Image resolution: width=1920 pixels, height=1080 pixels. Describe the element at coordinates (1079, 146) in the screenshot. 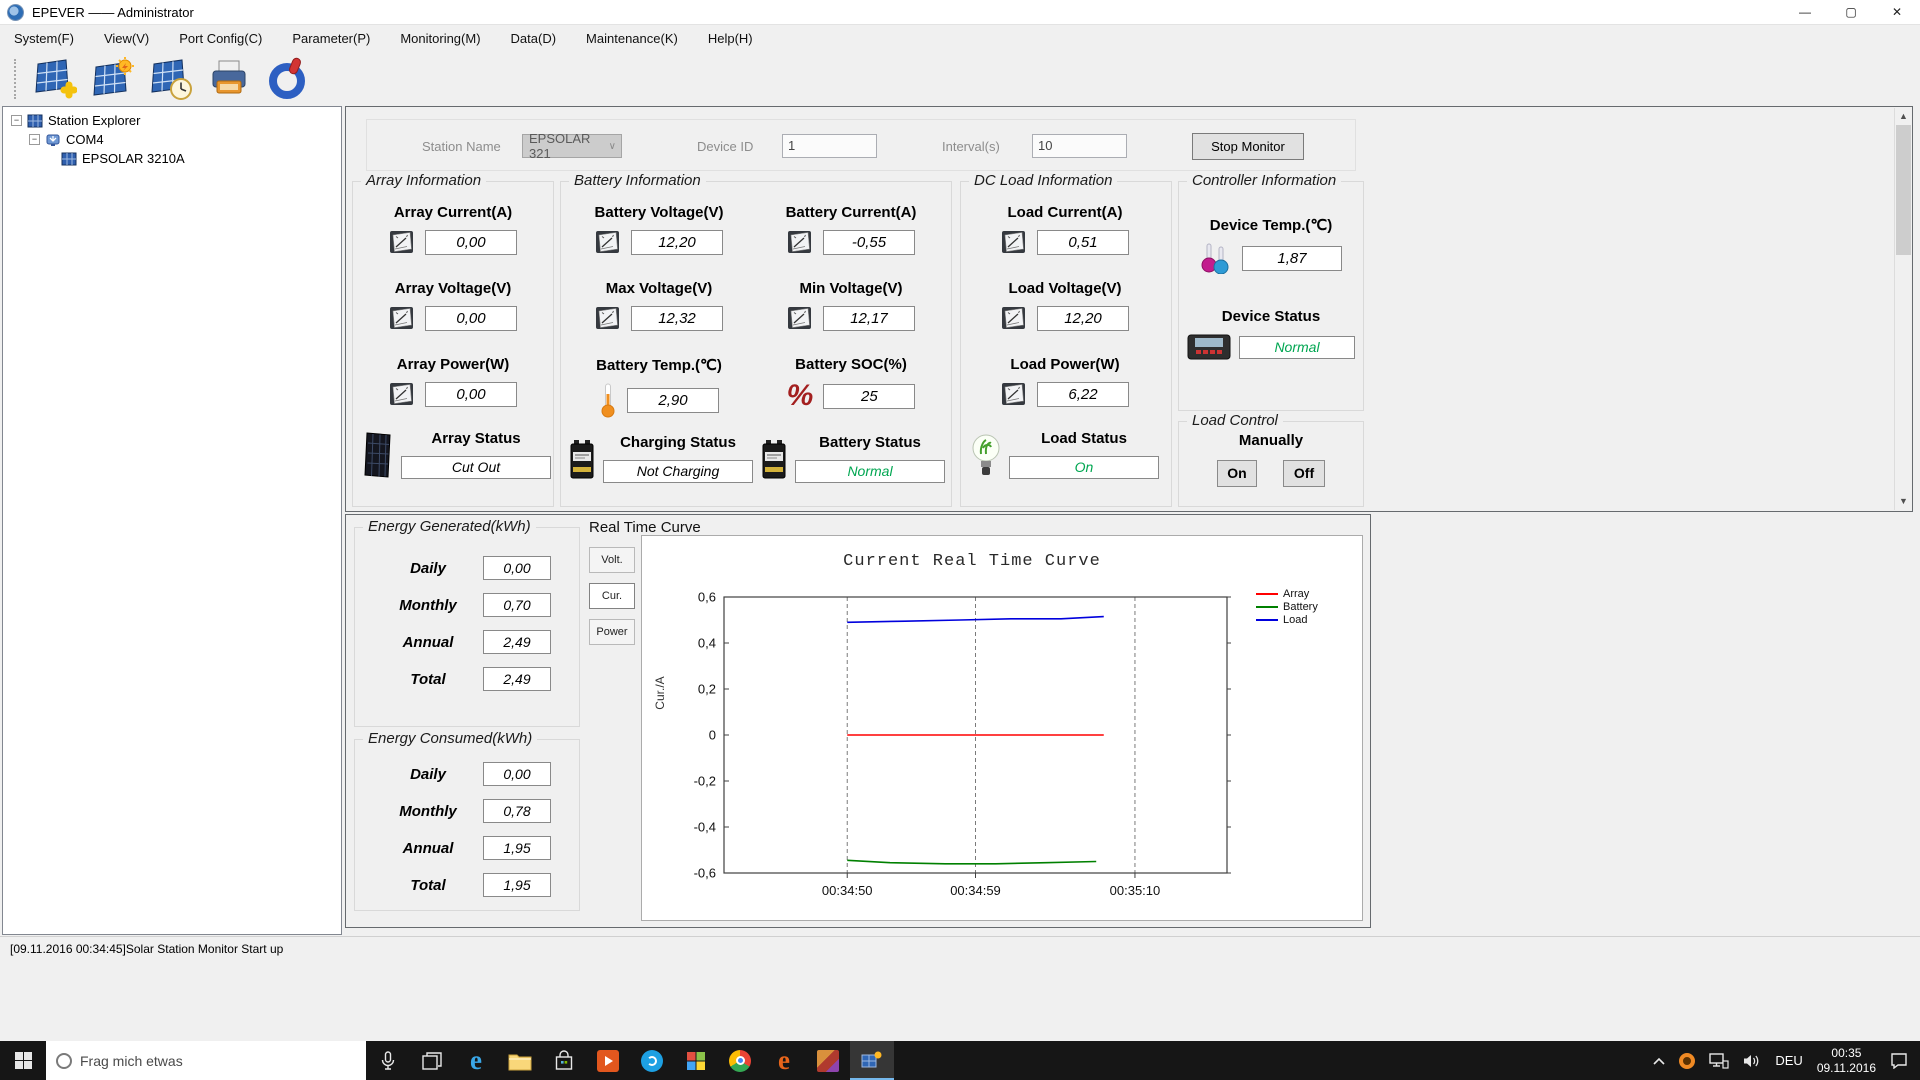

I see `interval-input: 10` at that location.